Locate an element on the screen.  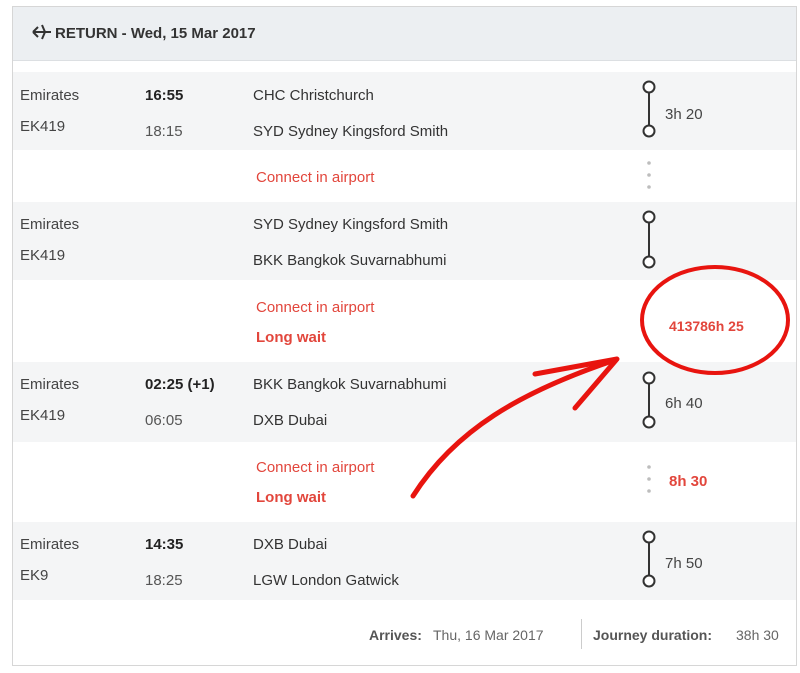
arrives-value: Thu, 16 Mar 2017 is located at coordinates (488, 635).